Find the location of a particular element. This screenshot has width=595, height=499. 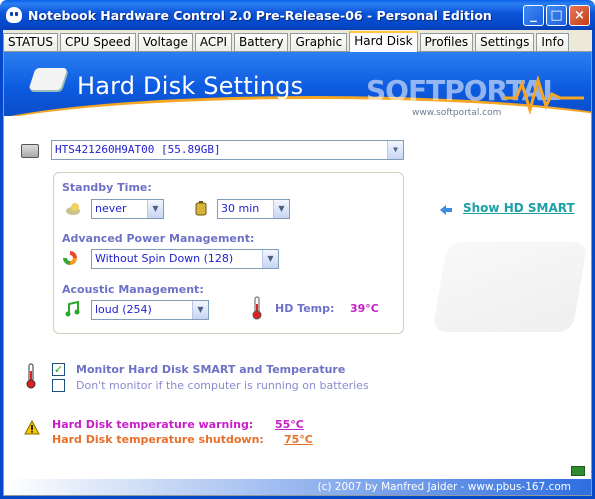

apm-select: Without Spin Down (128) ▼ is located at coordinates (185, 259).